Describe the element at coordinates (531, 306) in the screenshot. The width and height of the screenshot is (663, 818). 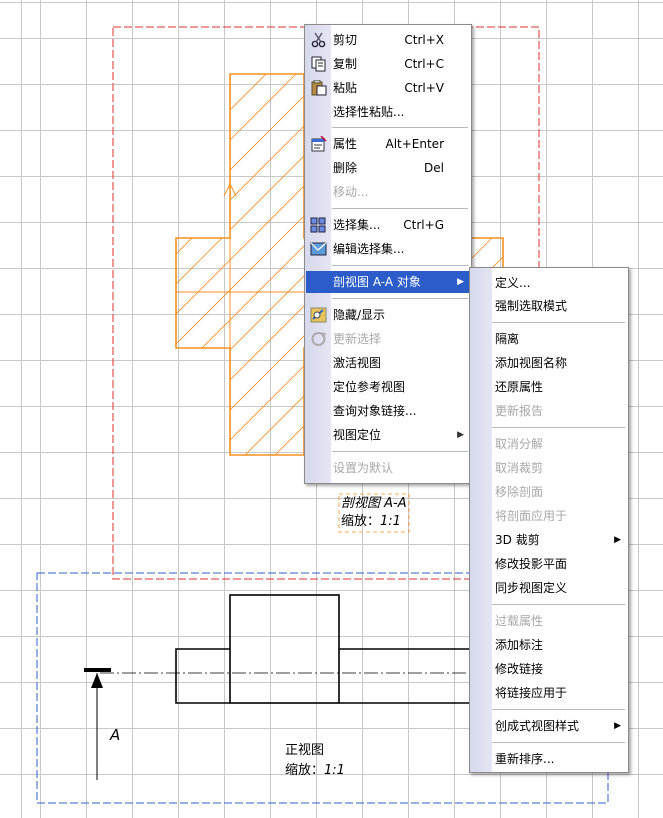
I see `submenu-item-label: 强制选取模式` at that location.